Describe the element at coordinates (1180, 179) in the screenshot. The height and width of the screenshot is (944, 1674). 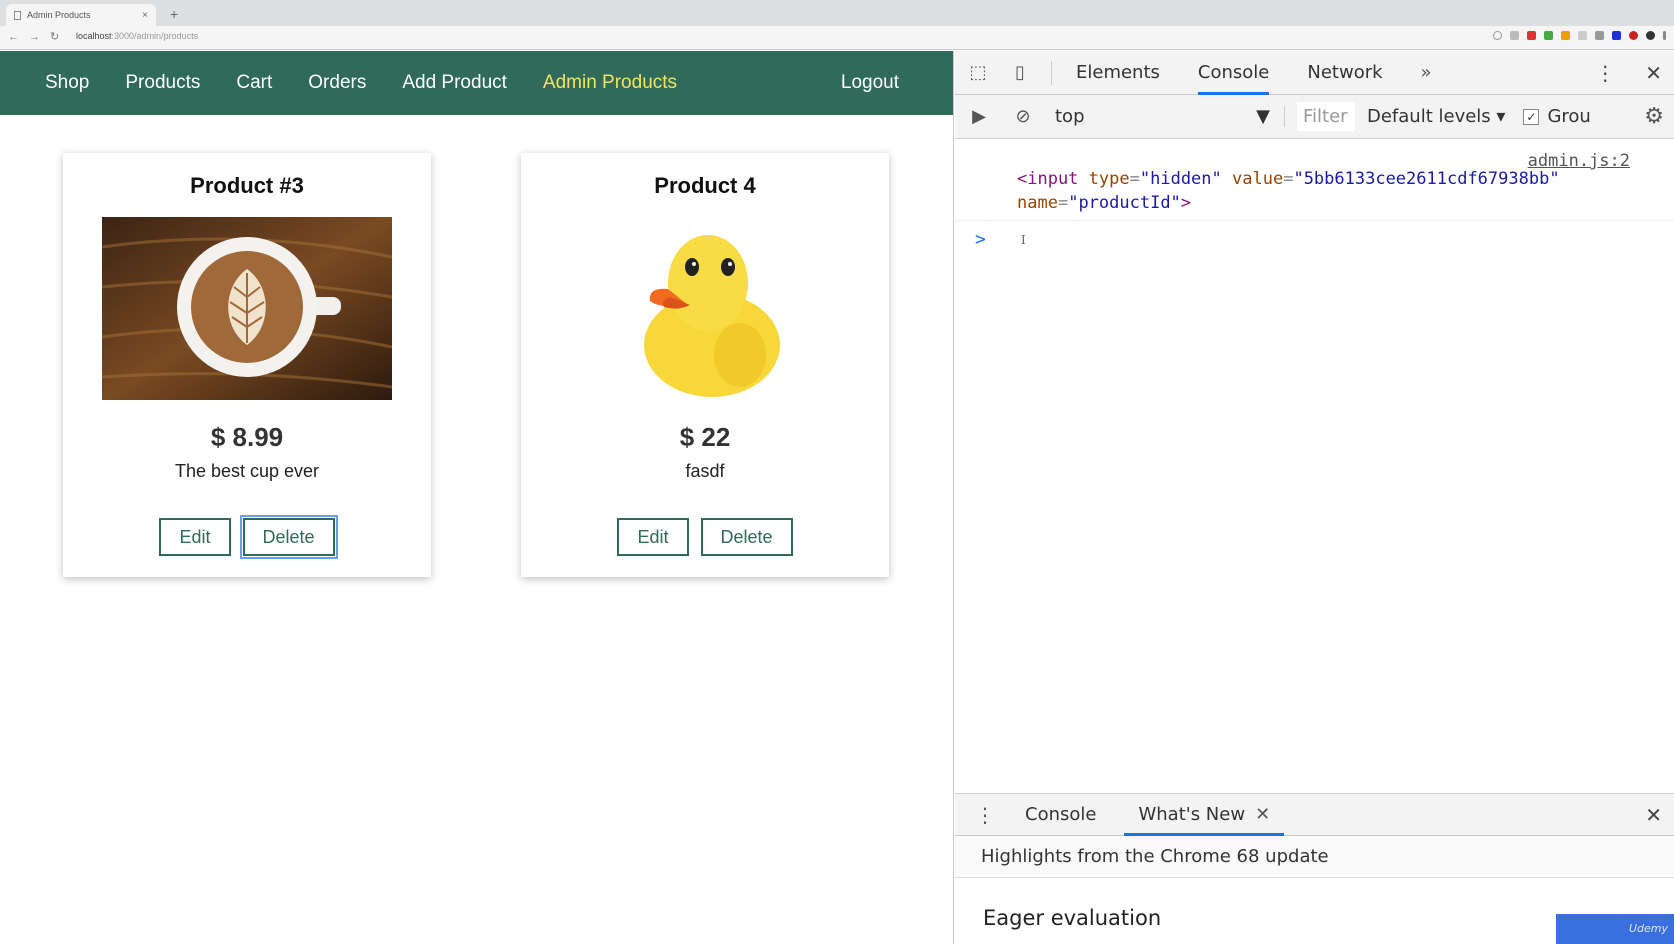
I see `attr-value: "hidden"` at that location.